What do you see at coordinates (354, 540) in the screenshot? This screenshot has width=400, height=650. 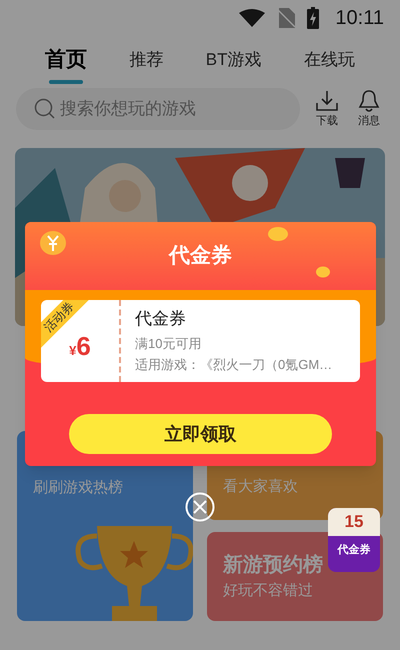 I see `coupon-badge: 15 代金券` at bounding box center [354, 540].